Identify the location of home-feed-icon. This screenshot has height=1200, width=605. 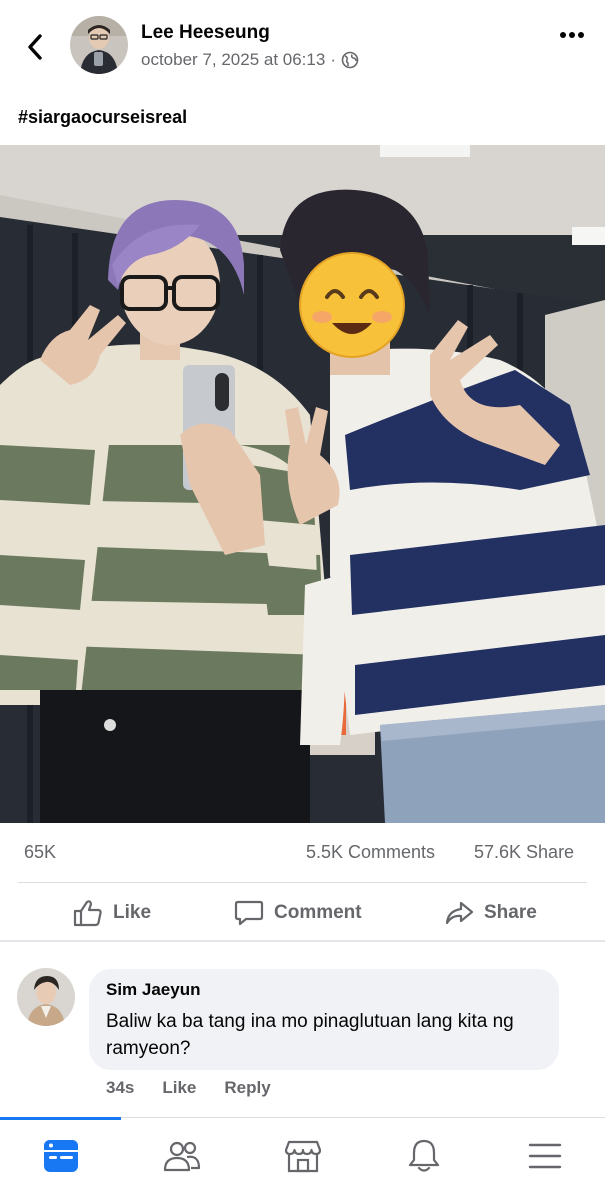
(60, 1156).